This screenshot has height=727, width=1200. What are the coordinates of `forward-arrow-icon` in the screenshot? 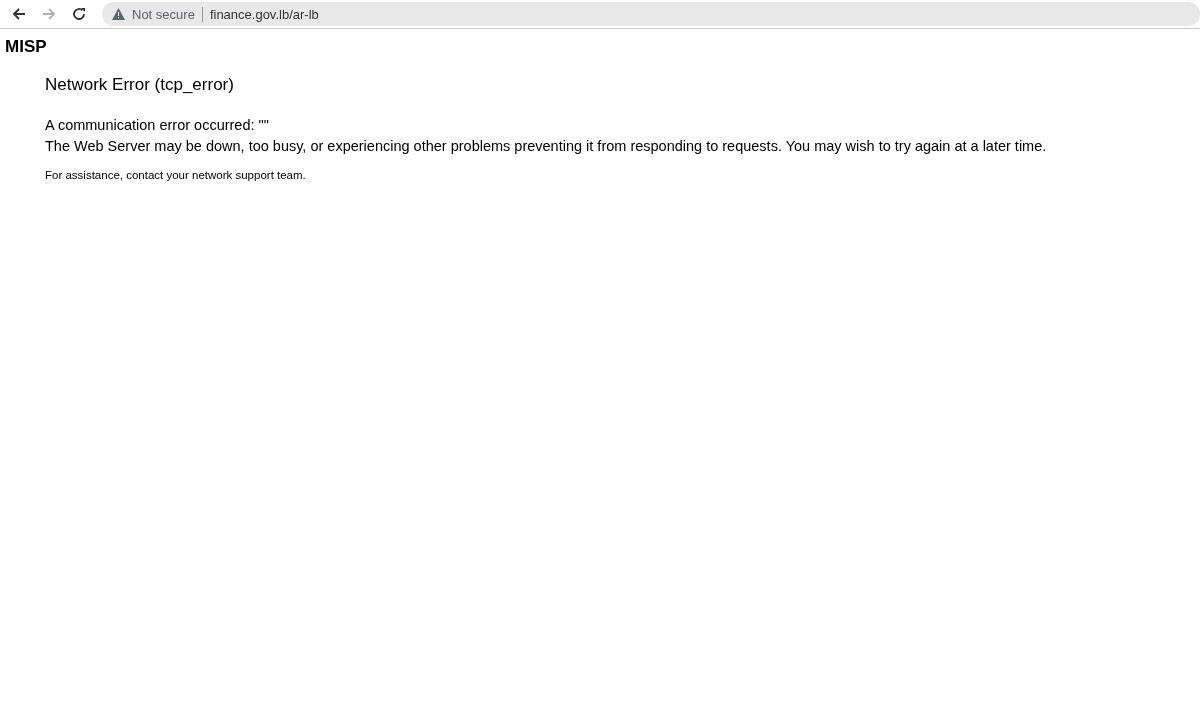 It's located at (49, 14).